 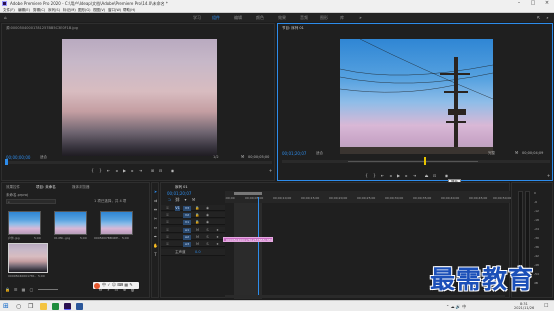 What do you see at coordinates (117, 285) in the screenshot?
I see `ime-toolbar-icons: 中 ✓ ☺ ⌨ ▦ ✎` at bounding box center [117, 285].